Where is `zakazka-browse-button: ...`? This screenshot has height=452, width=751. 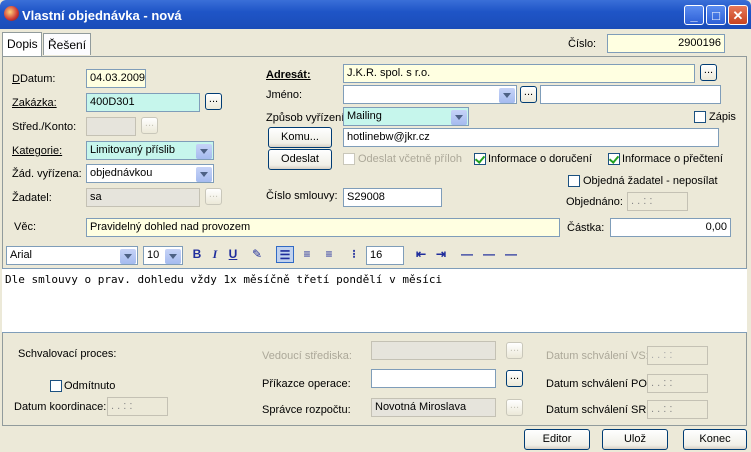
zakazka-browse-button: ... is located at coordinates (213, 101).